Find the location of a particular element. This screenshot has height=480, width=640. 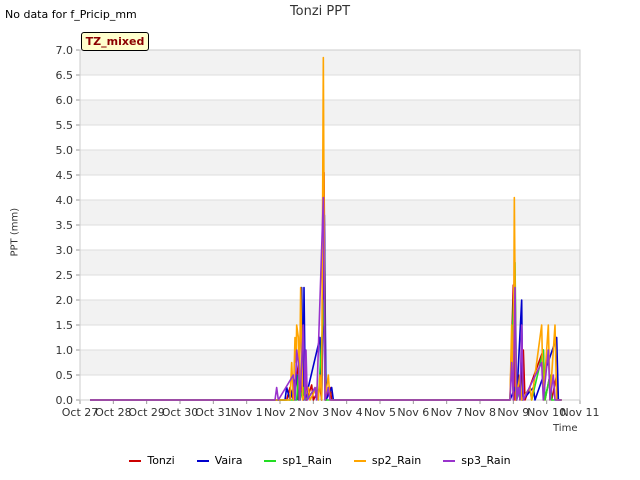

legend-item-tonzi: Tonzi is located at coordinates (152, 460).